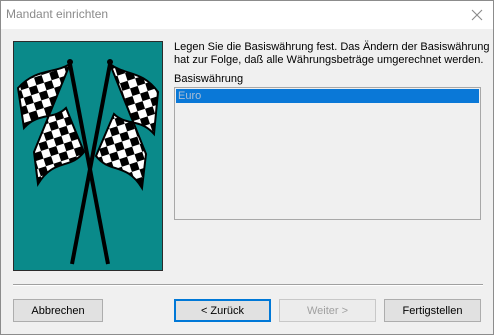  What do you see at coordinates (432, 310) in the screenshot?
I see `finish-button: Fertigstellen` at bounding box center [432, 310].